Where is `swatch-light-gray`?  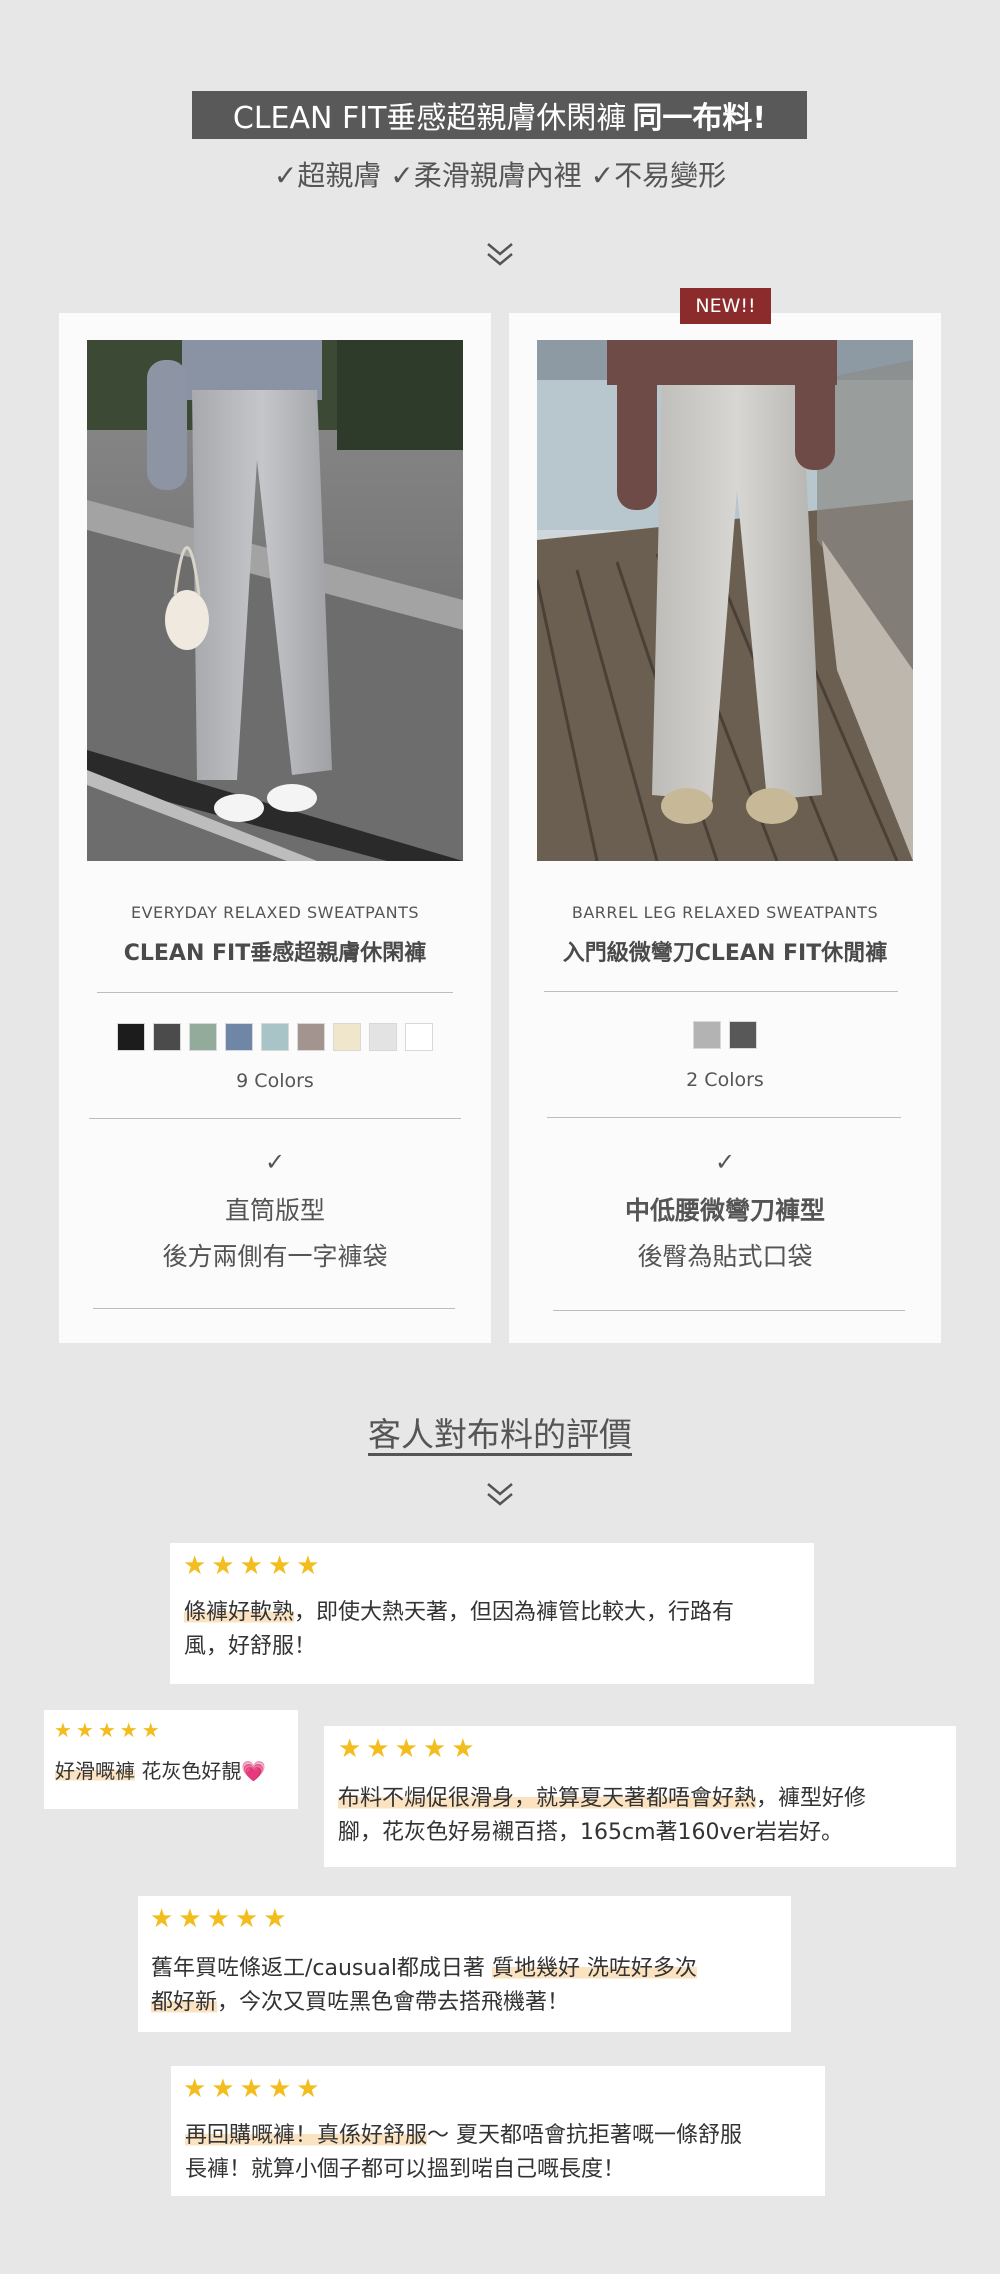 swatch-light-gray is located at coordinates (383, 1037).